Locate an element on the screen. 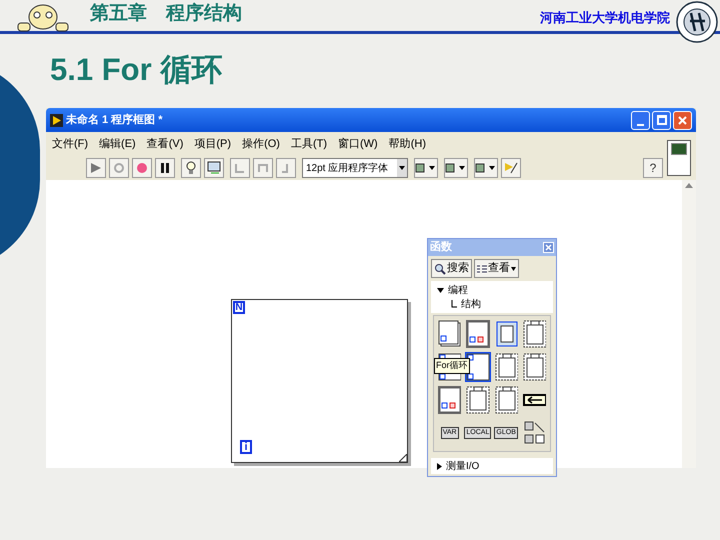 This screenshot has height=540, width=720. clean-up-icon is located at coordinates (511, 168).